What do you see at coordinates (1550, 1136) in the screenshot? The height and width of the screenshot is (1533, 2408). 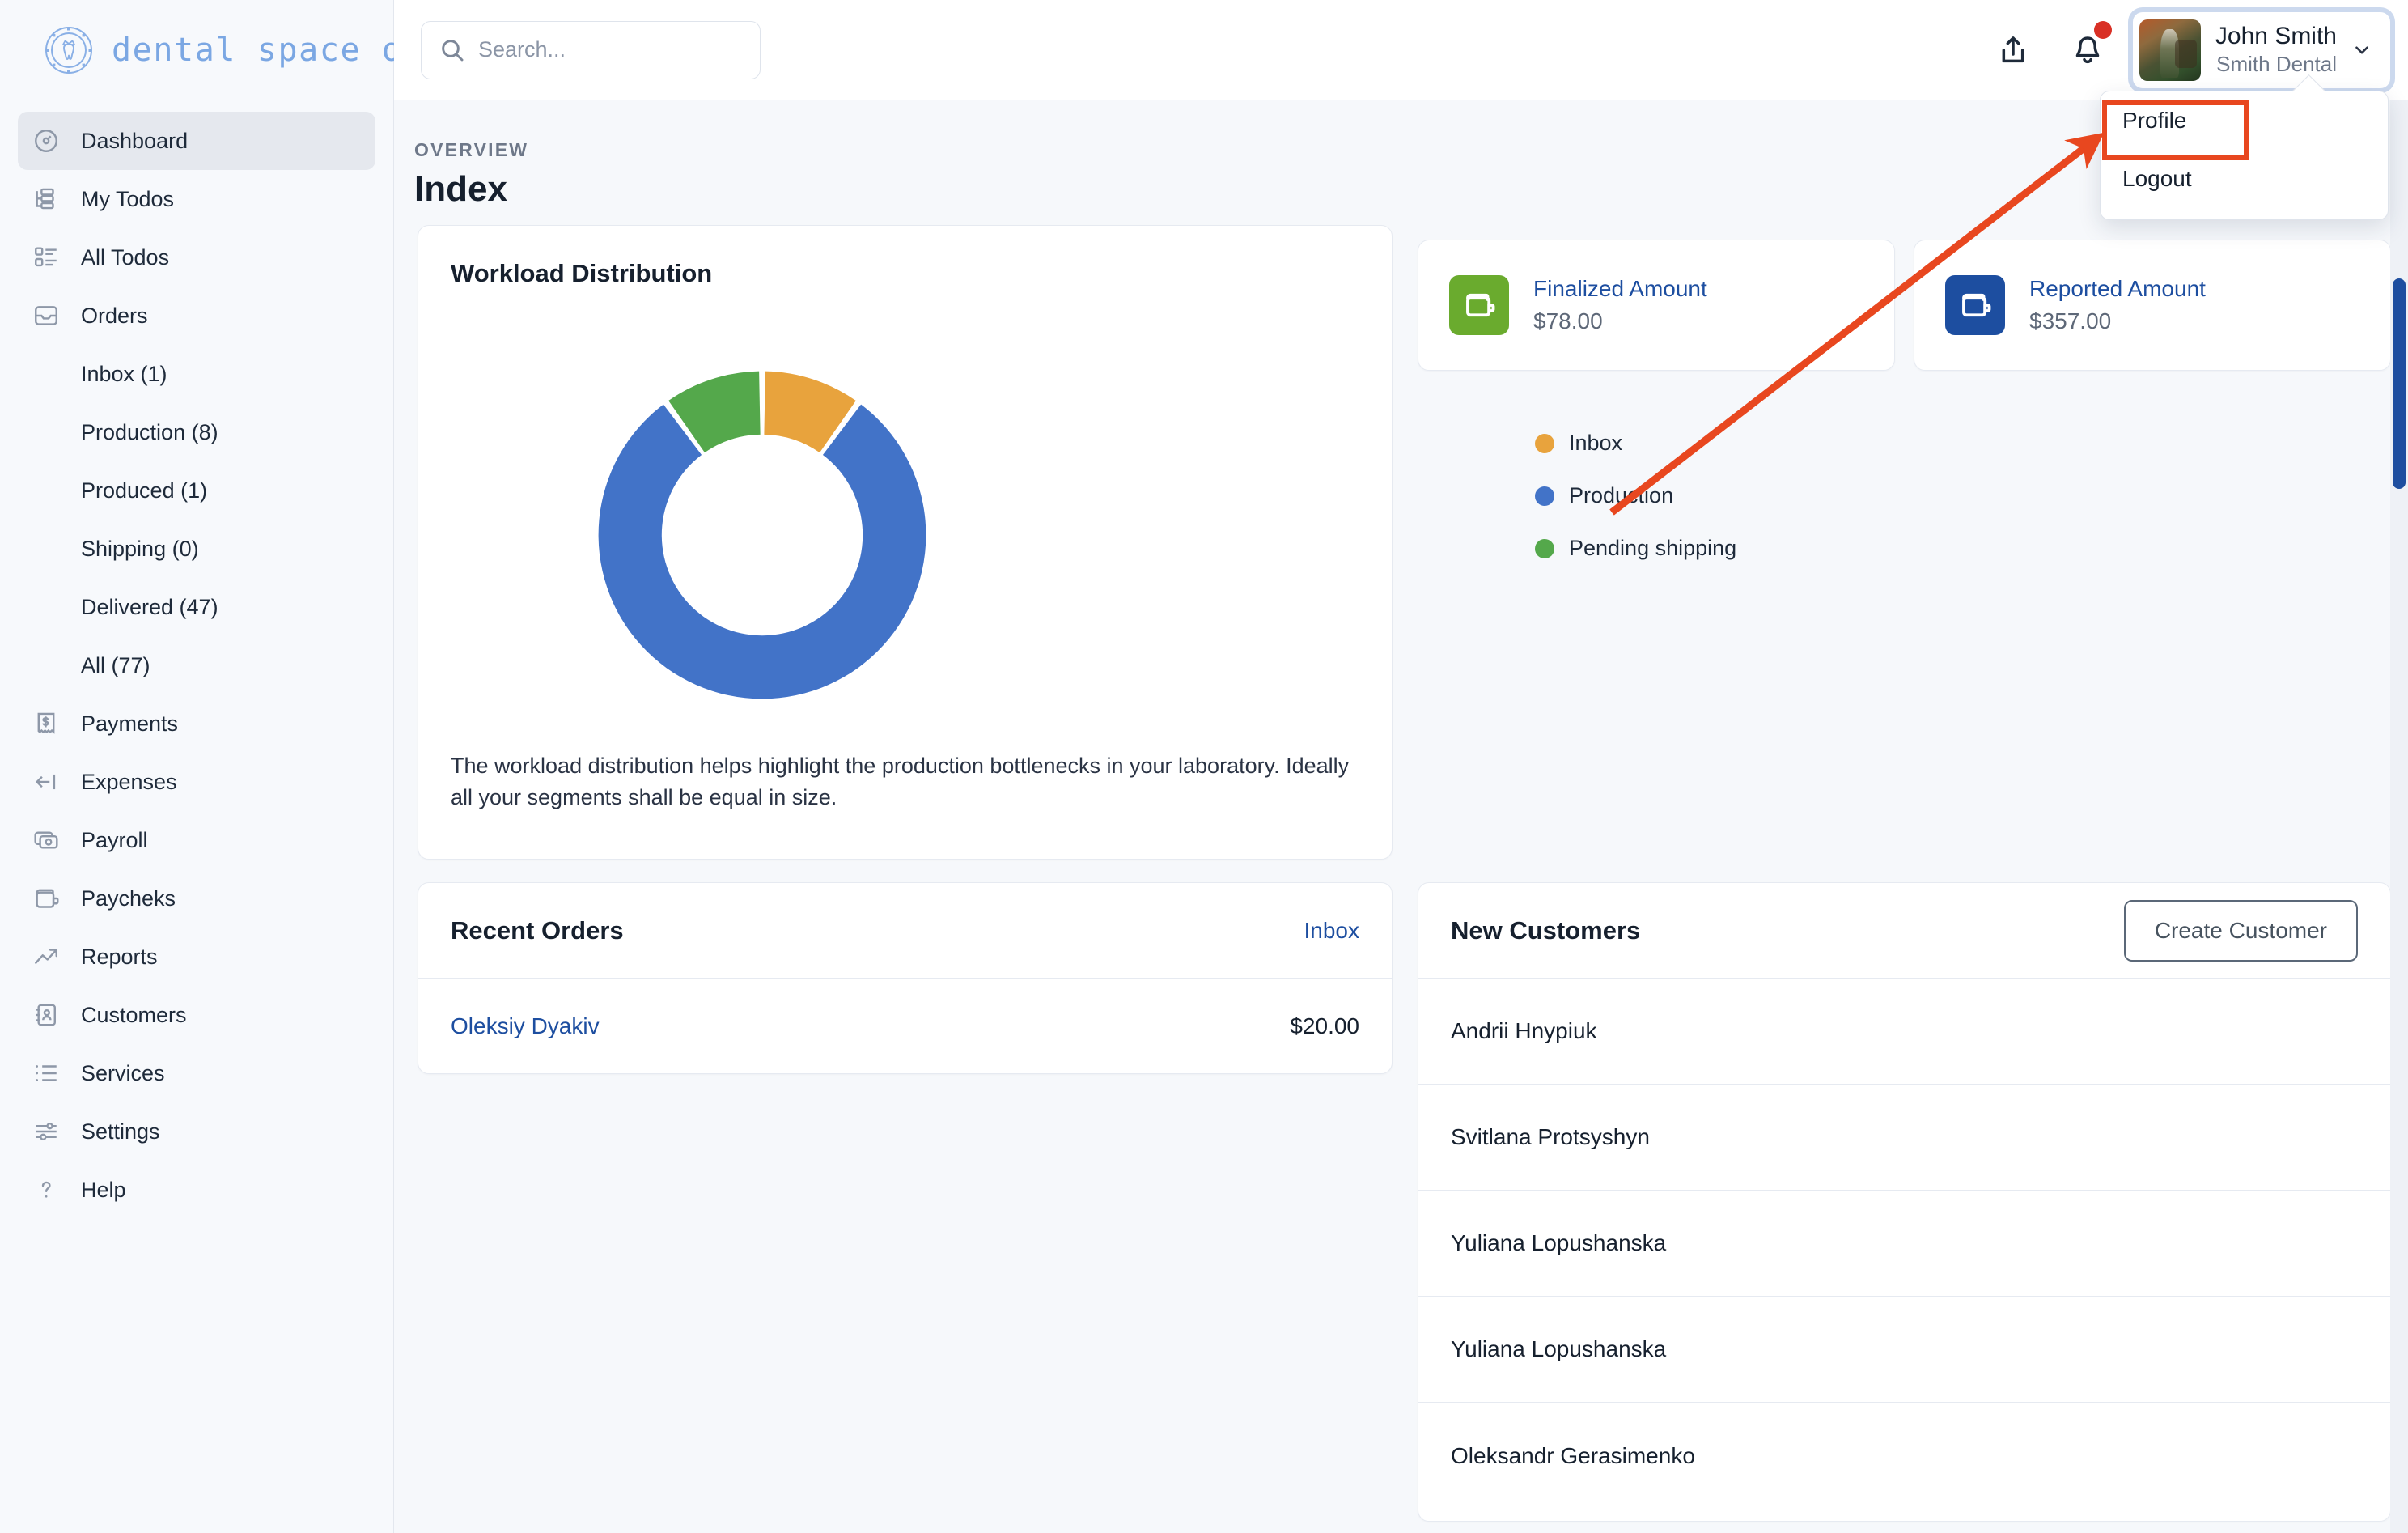 I see `customer-name: Svitlana Protsyshyn` at bounding box center [1550, 1136].